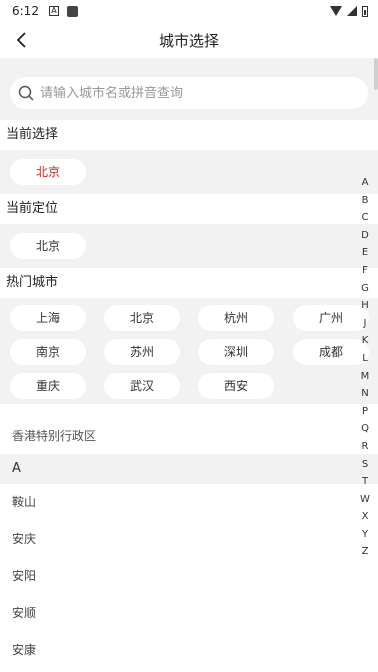  I want to click on city-list-item: 安顺, so click(189, 613).